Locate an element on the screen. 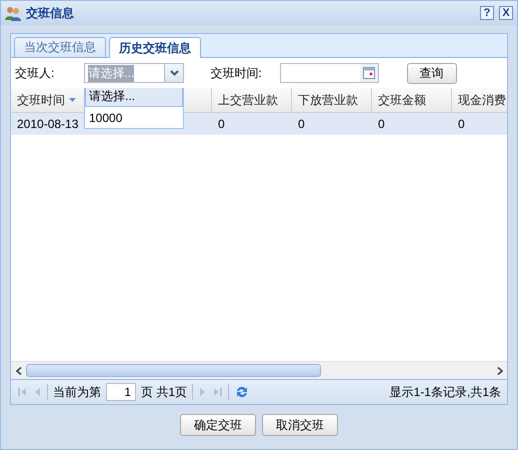 Image resolution: width=518 pixels, height=450 pixels. query-button: 查询 is located at coordinates (431, 73).